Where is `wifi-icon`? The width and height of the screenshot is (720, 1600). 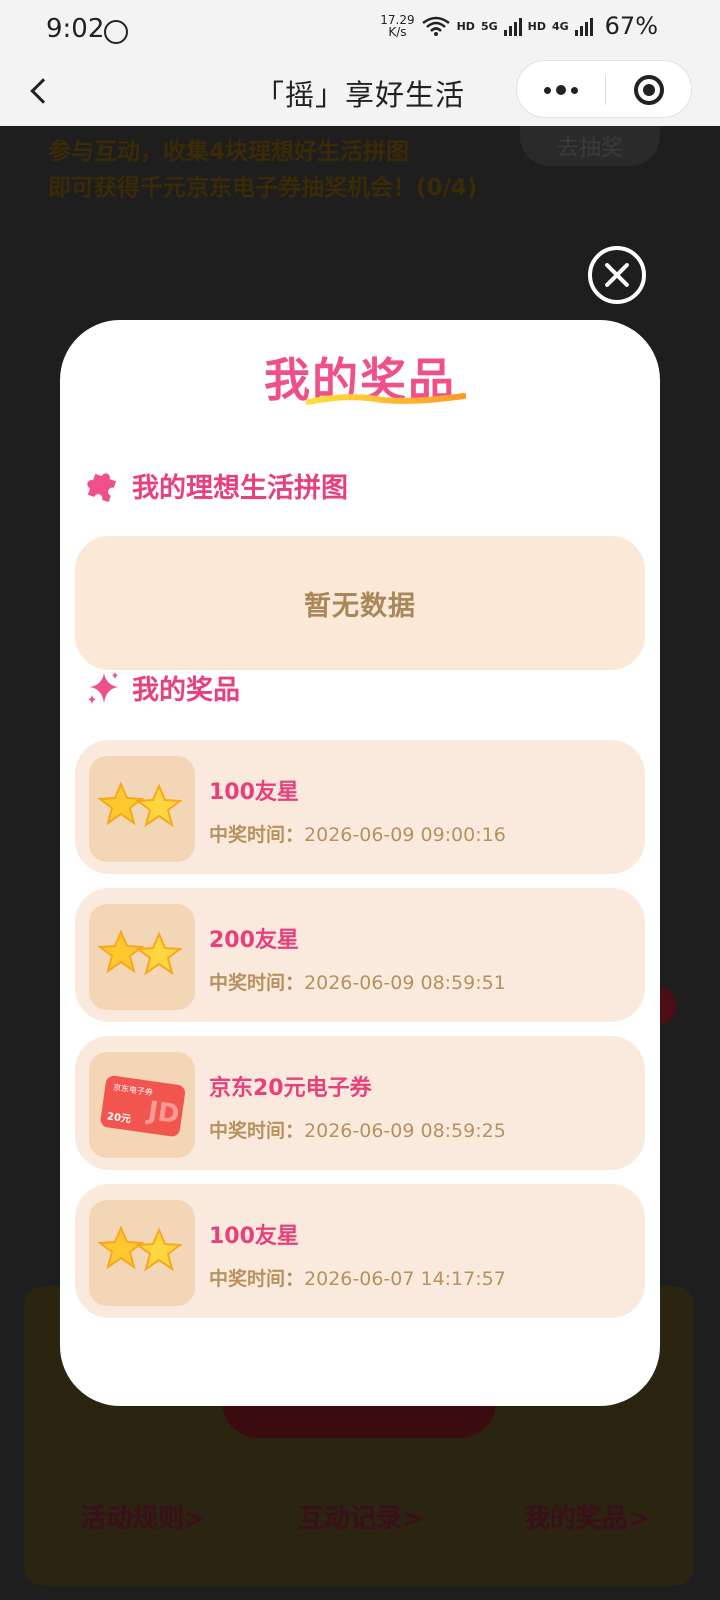 wifi-icon is located at coordinates (435, 26).